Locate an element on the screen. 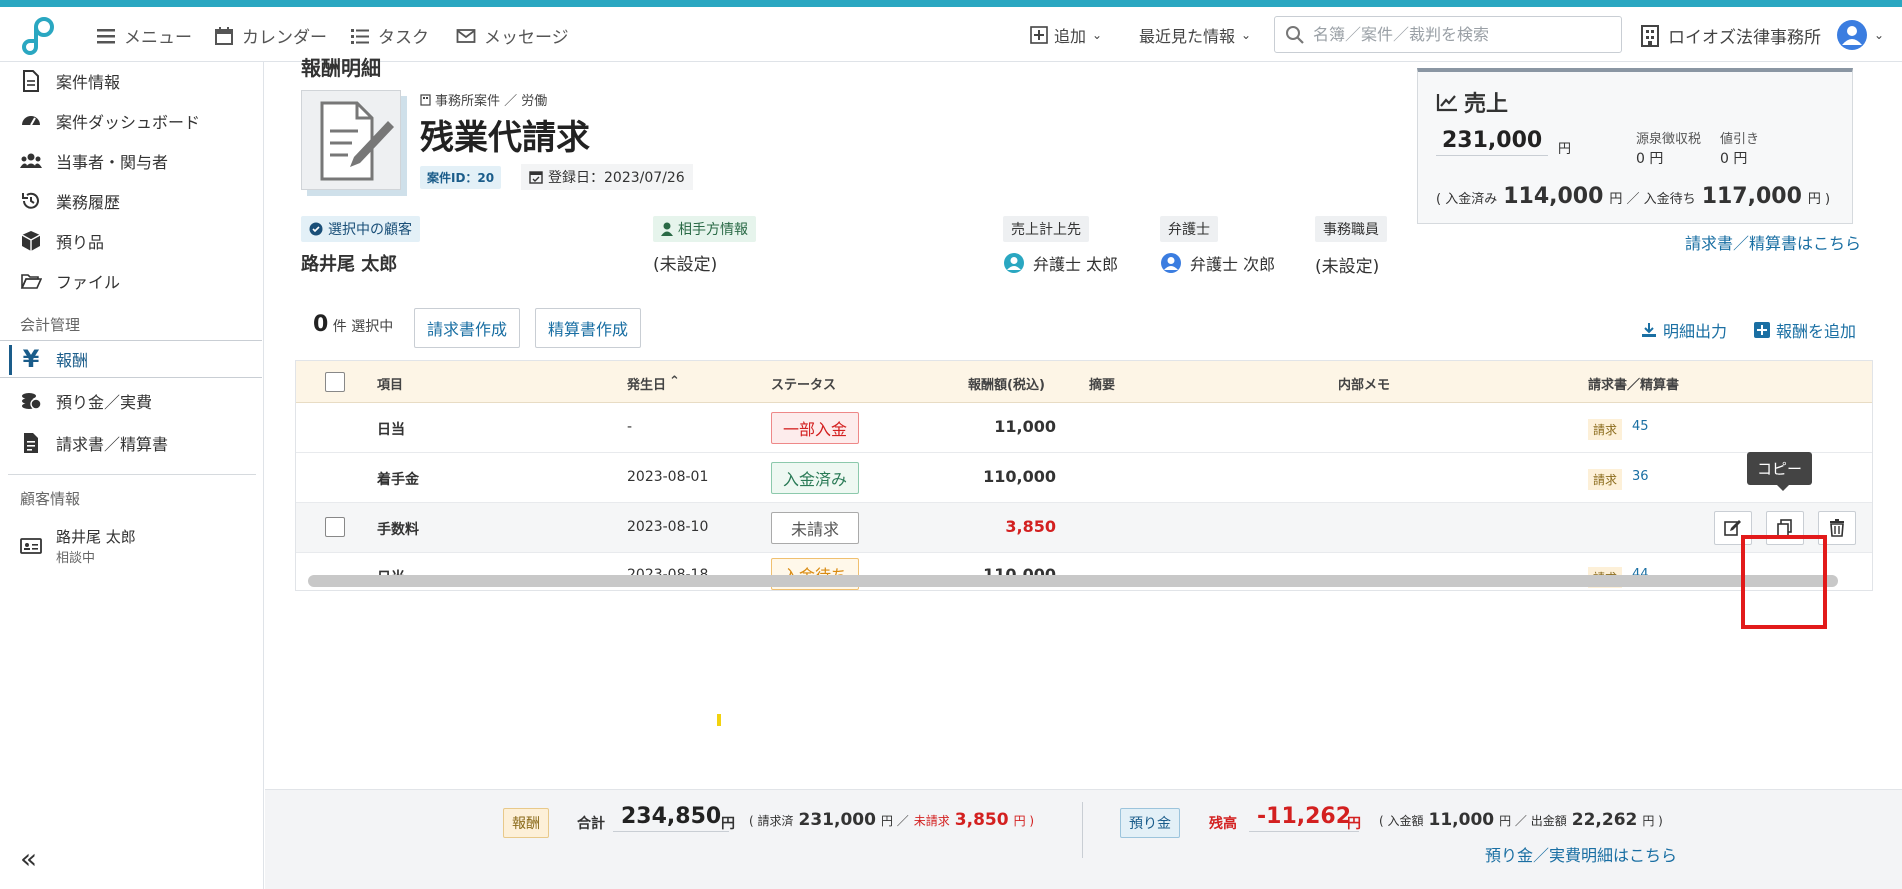  office-name: ロイオズ法律事務所 is located at coordinates (1744, 38).